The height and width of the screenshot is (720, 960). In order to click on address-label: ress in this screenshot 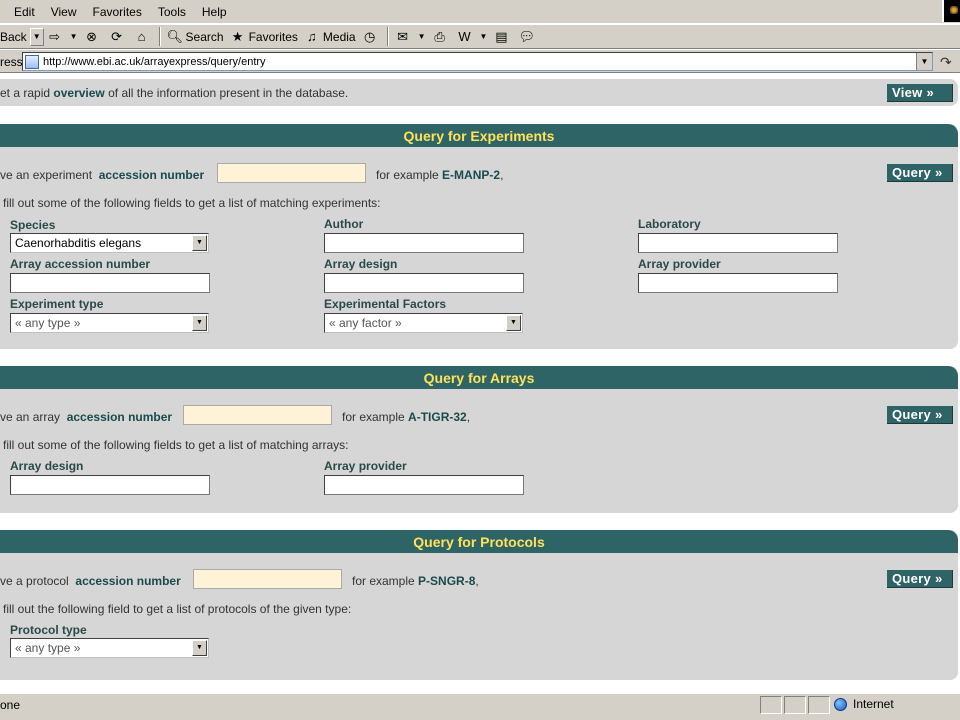, I will do `click(11, 62)`.